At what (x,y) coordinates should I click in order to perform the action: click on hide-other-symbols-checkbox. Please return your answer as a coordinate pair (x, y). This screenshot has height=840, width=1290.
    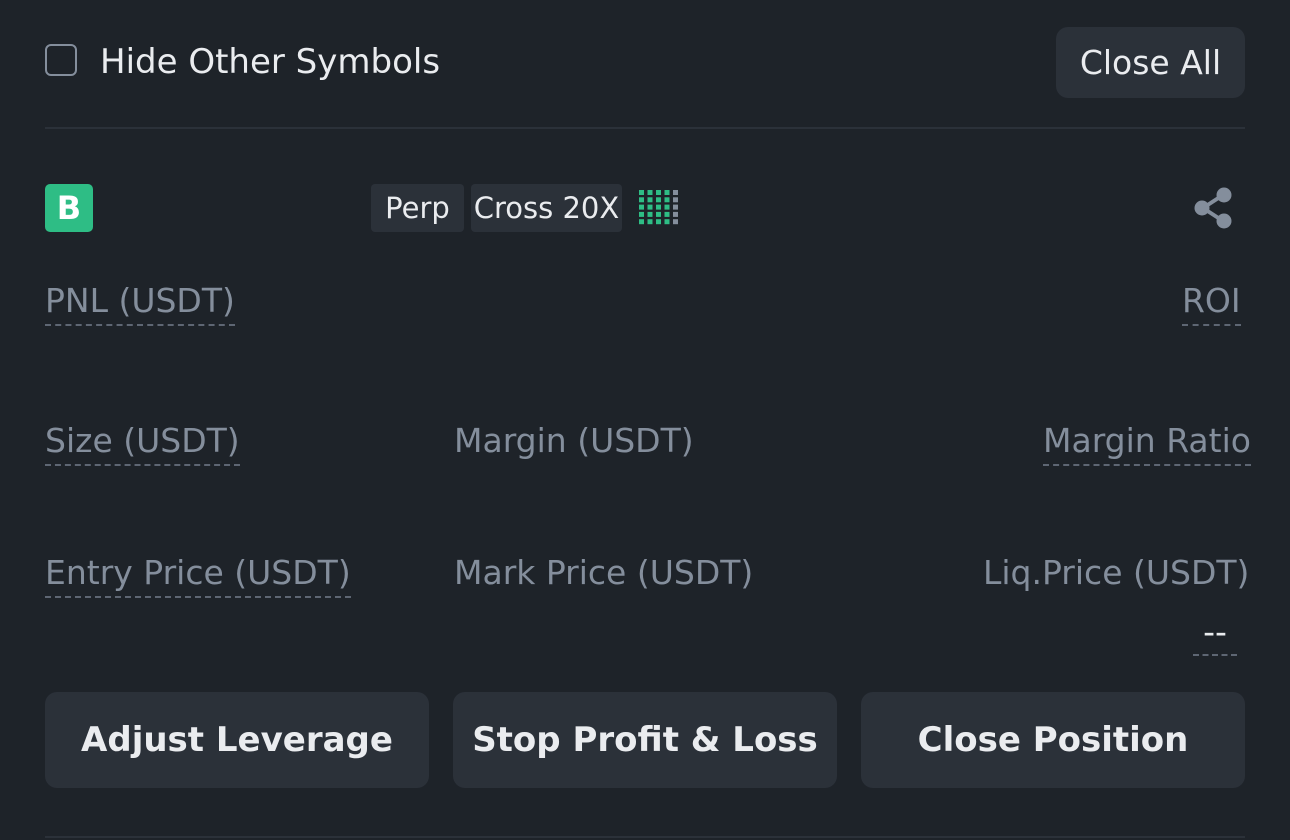
    Looking at the image, I should click on (61, 60).